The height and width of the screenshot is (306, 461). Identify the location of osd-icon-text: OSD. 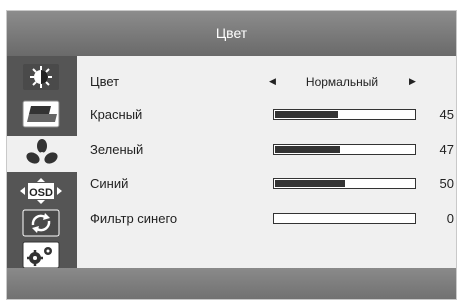
(41, 193).